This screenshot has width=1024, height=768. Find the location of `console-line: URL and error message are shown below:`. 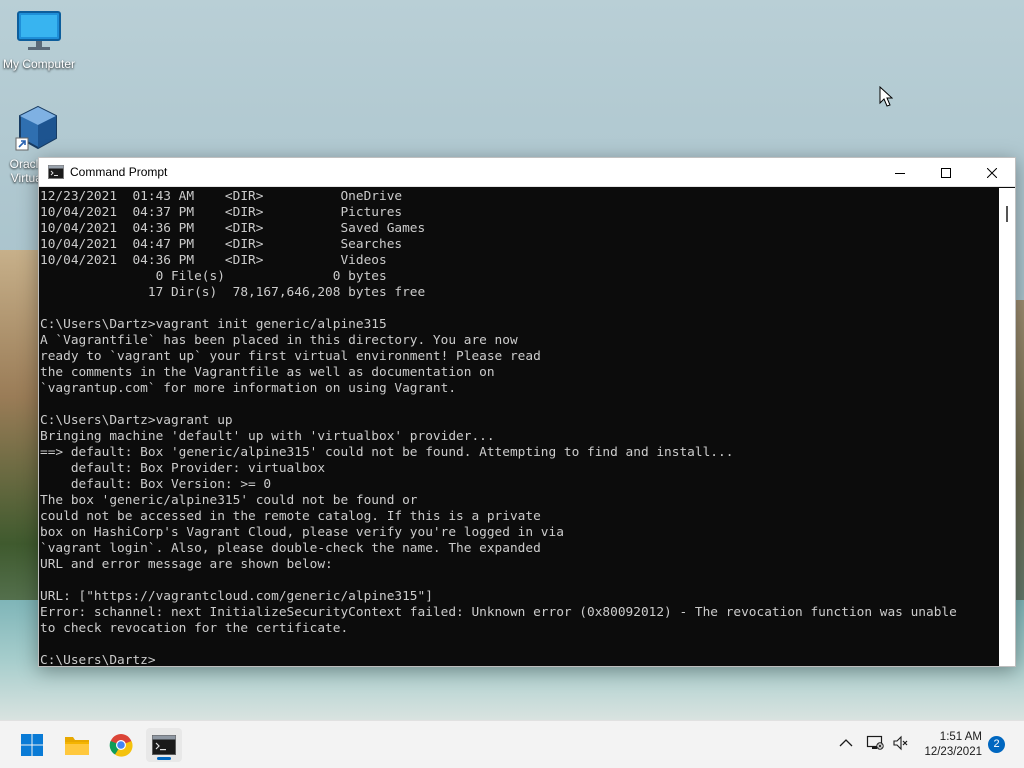

console-line: URL and error message are shown below: is located at coordinates (186, 564).